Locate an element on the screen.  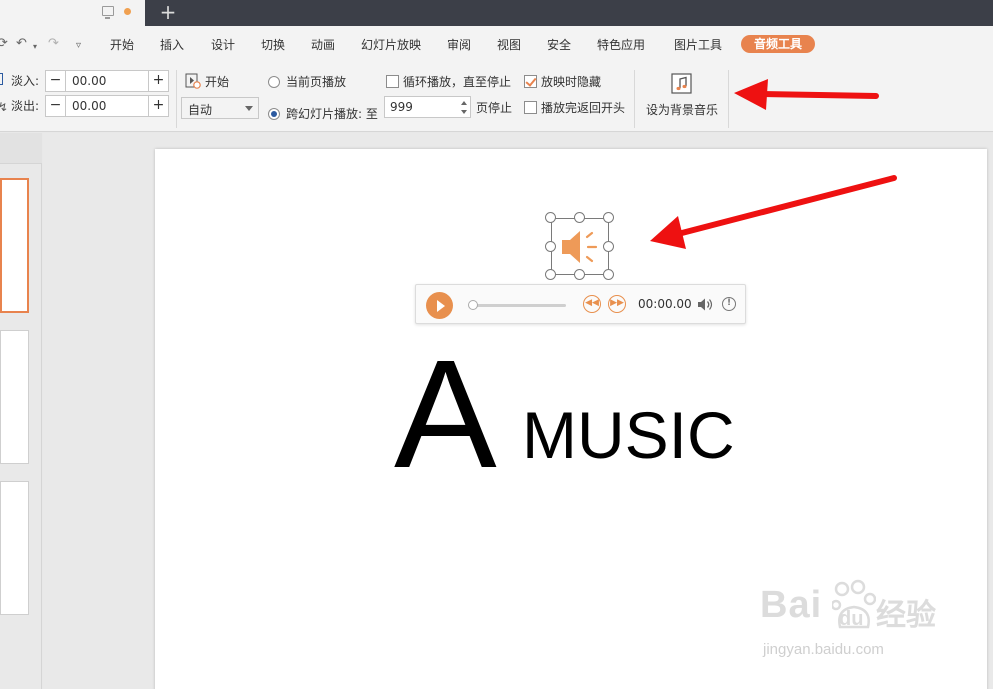
watermark-url: jingyan.baidu.com is located at coordinates (823, 649).